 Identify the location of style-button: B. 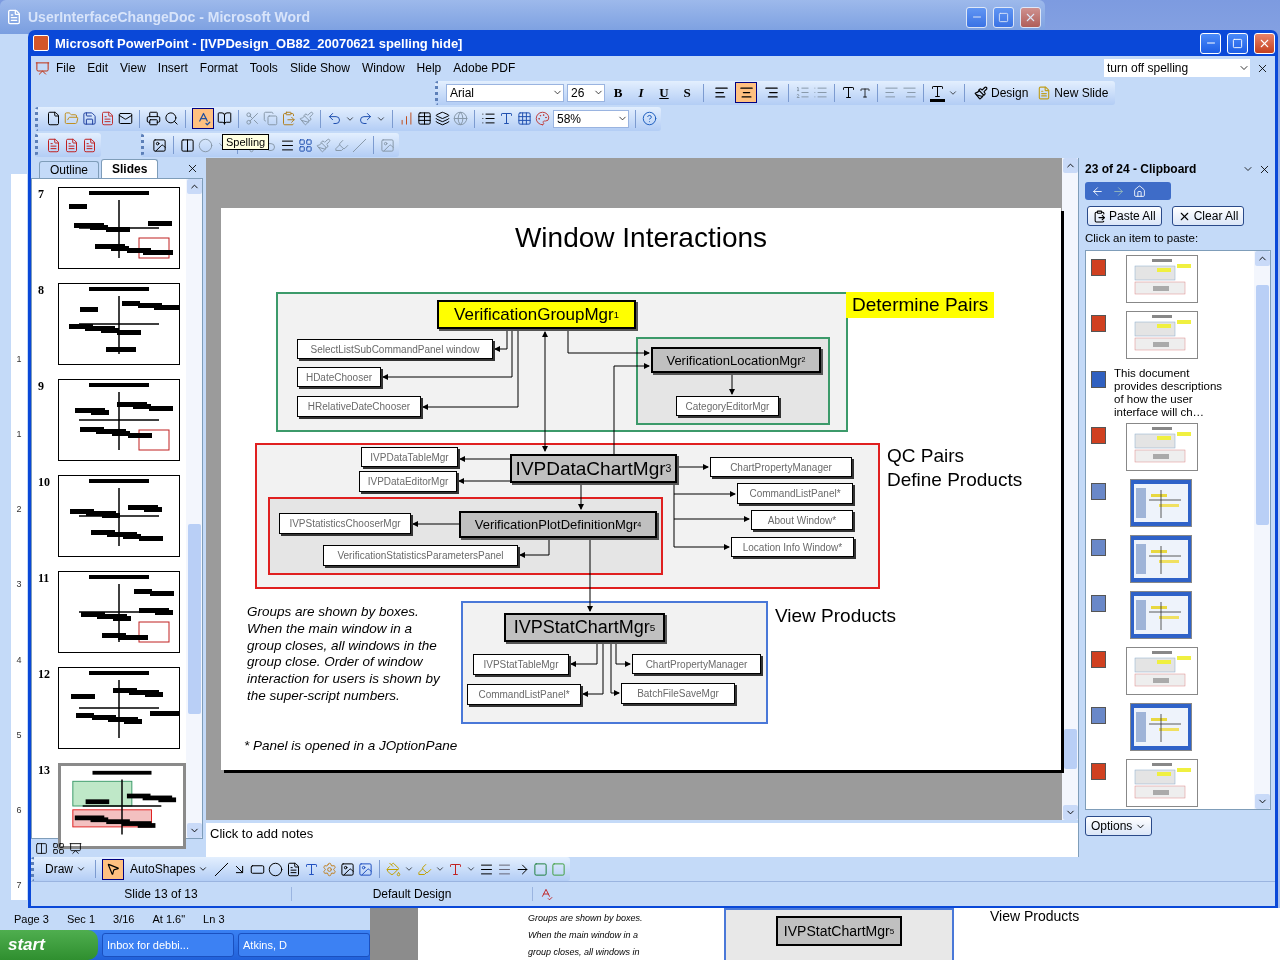
(618, 92).